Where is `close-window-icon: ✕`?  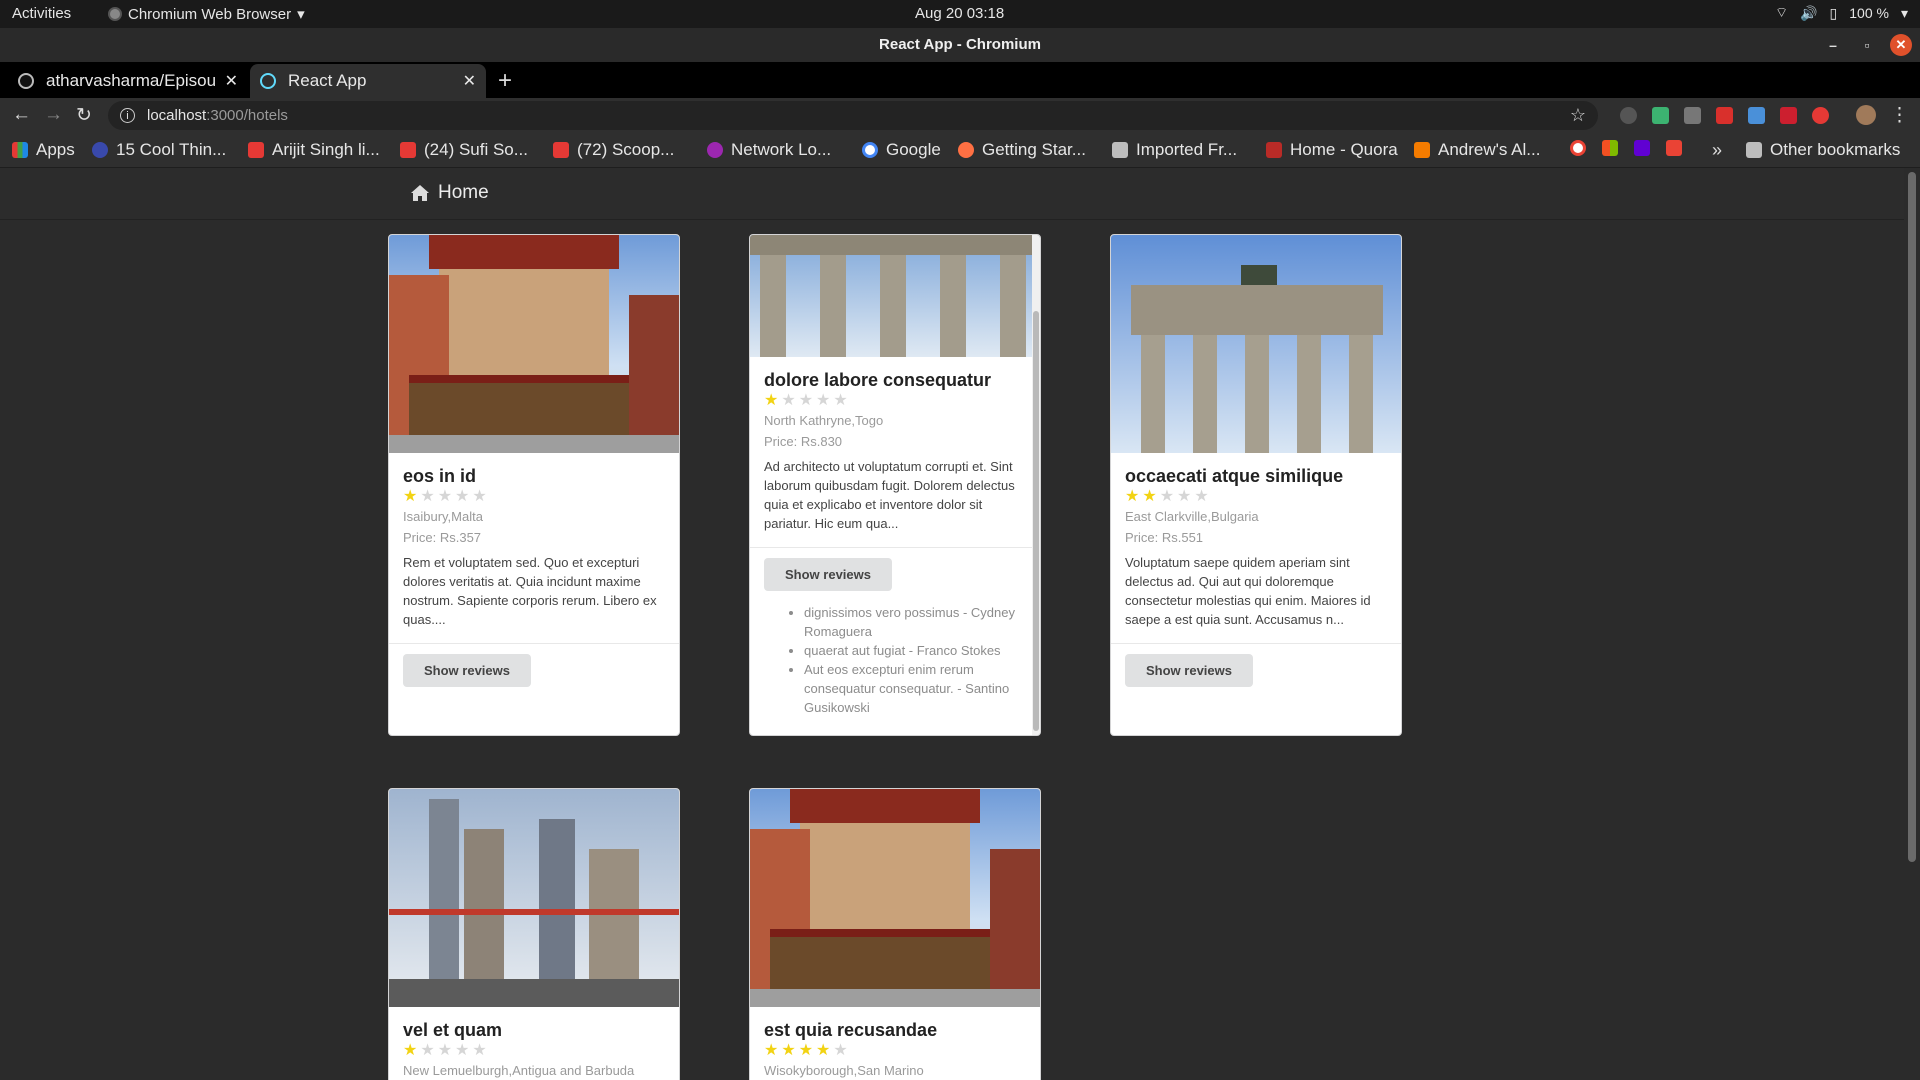 close-window-icon: ✕ is located at coordinates (1901, 45).